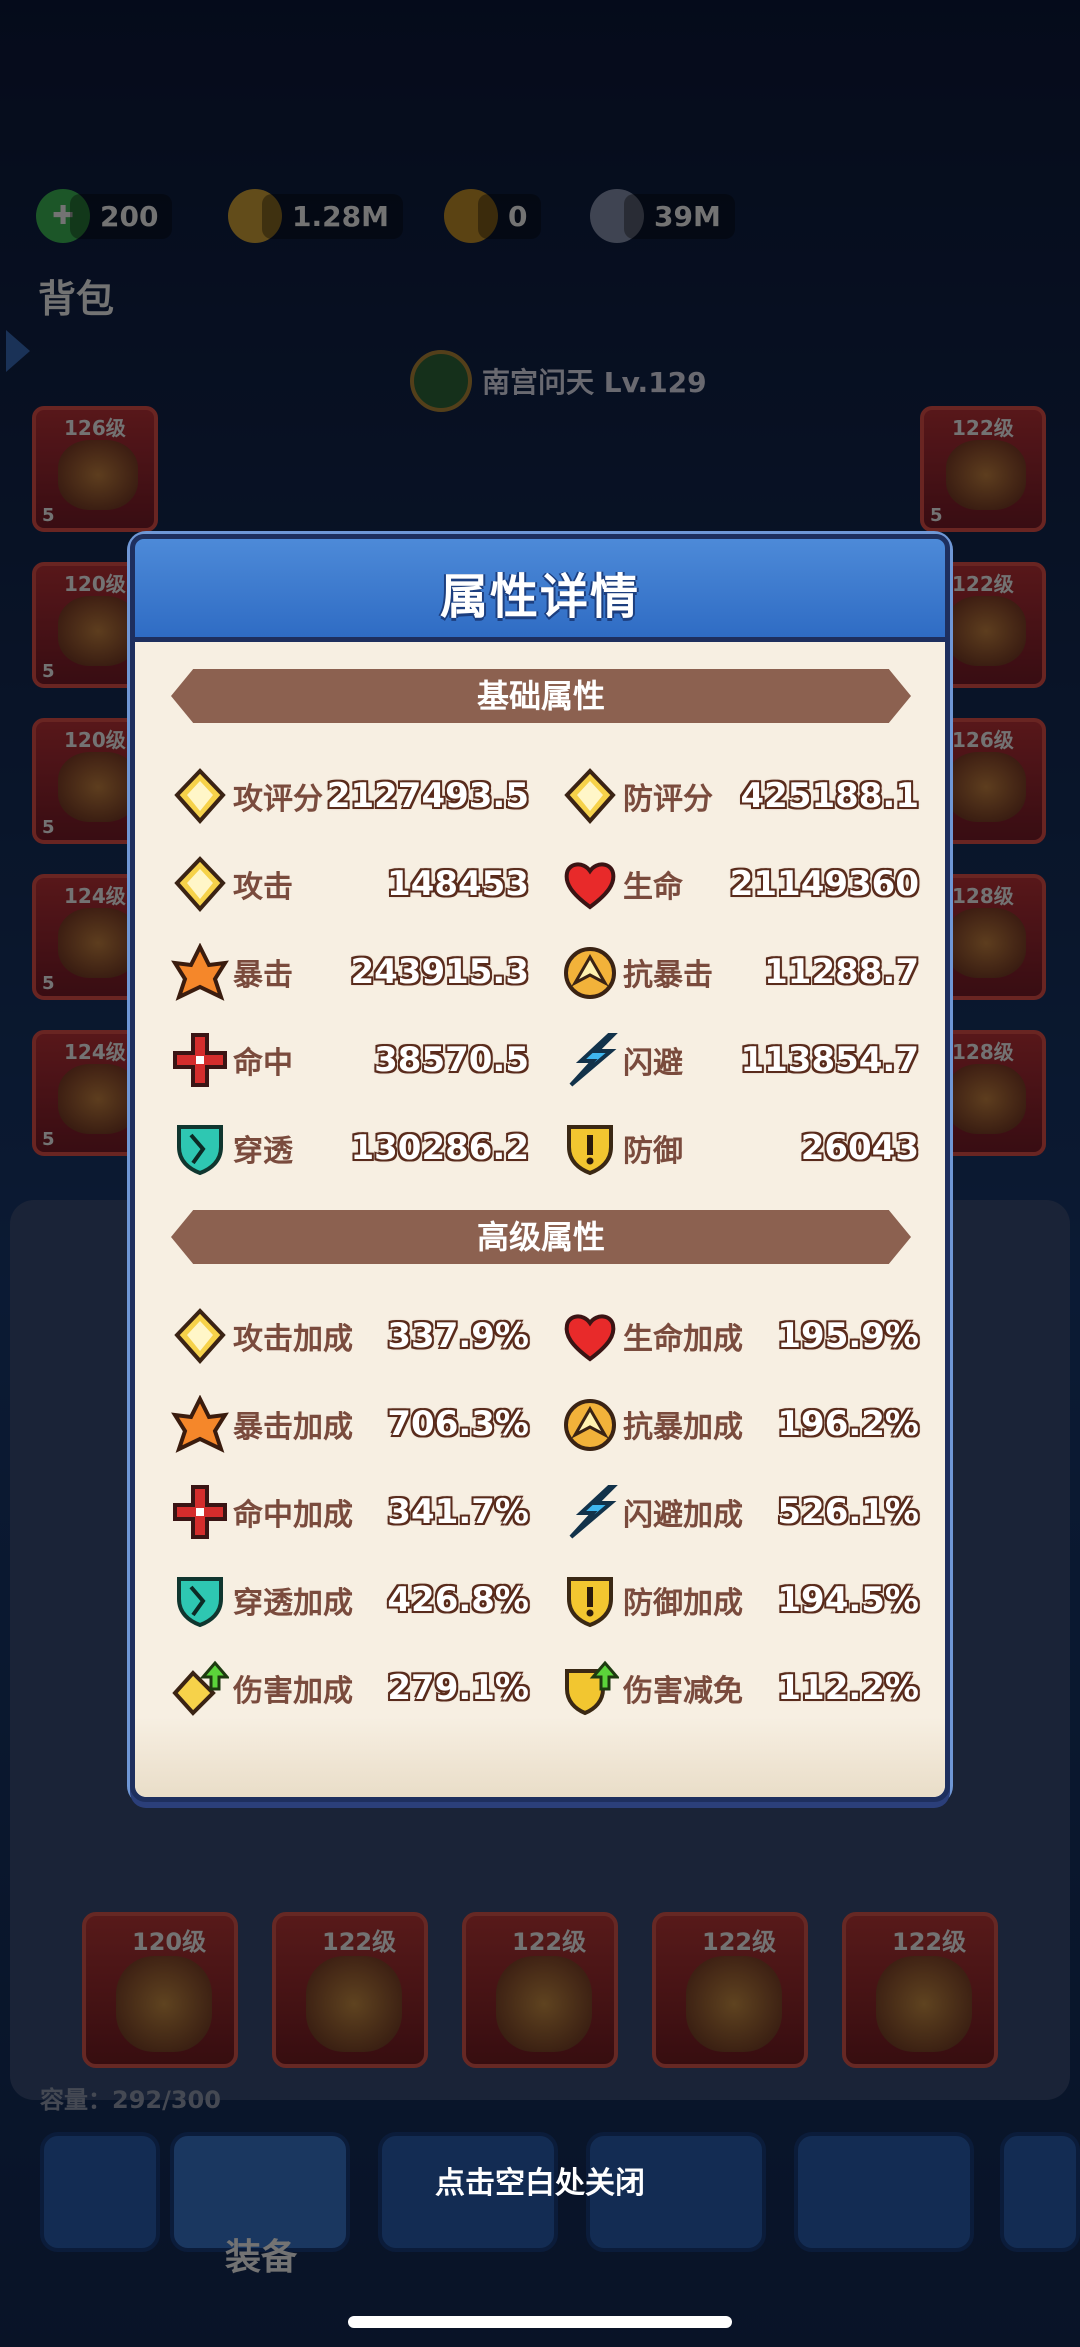  I want to click on stat-row: 闪避加成 526.1%, so click(739, 1512).